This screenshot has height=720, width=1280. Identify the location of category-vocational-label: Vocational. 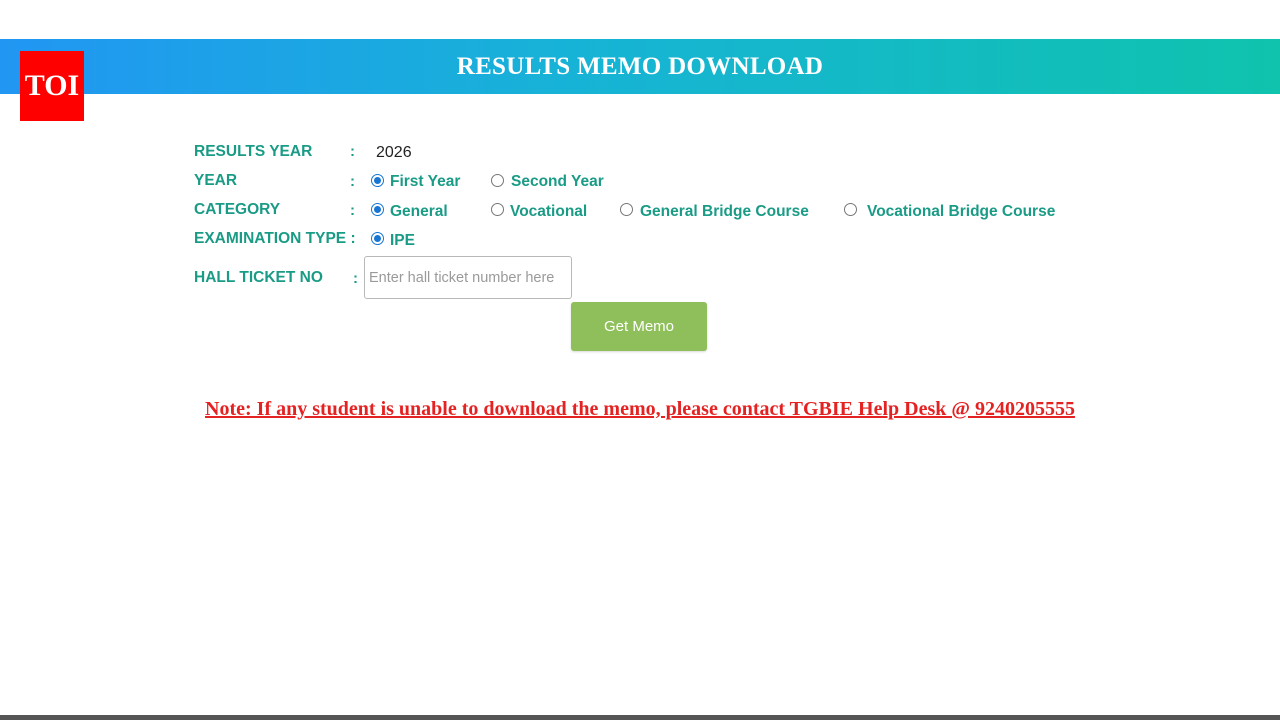
(548, 212).